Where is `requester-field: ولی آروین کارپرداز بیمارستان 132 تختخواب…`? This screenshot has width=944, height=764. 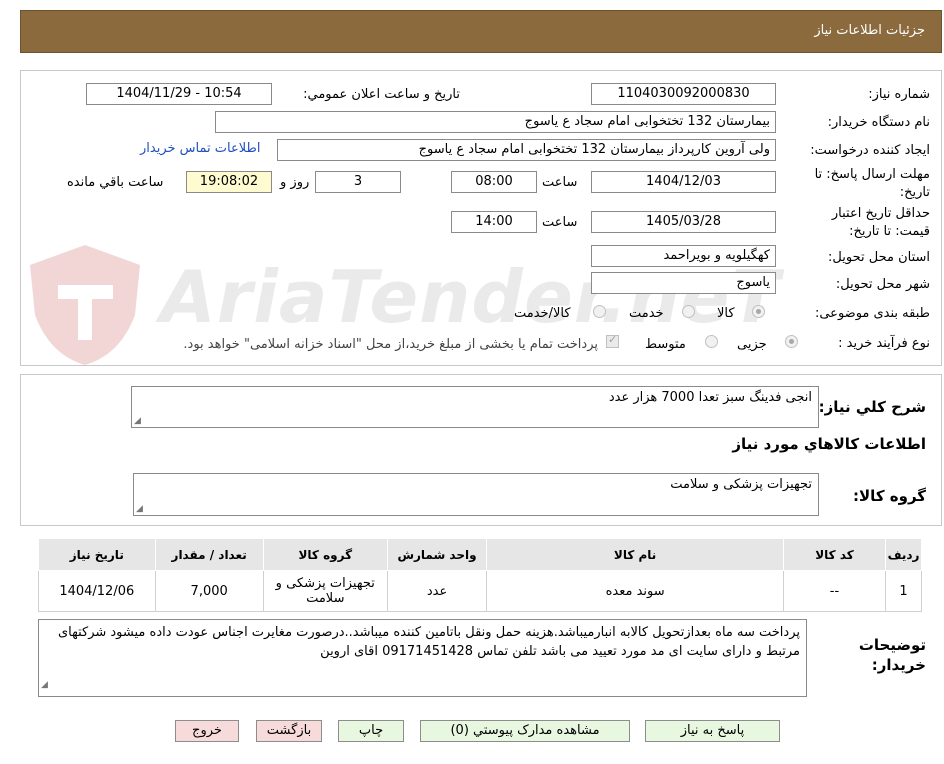
requester-field: ولی آروین کارپرداز بیمارستان 132 تختخواب… is located at coordinates (526, 150).